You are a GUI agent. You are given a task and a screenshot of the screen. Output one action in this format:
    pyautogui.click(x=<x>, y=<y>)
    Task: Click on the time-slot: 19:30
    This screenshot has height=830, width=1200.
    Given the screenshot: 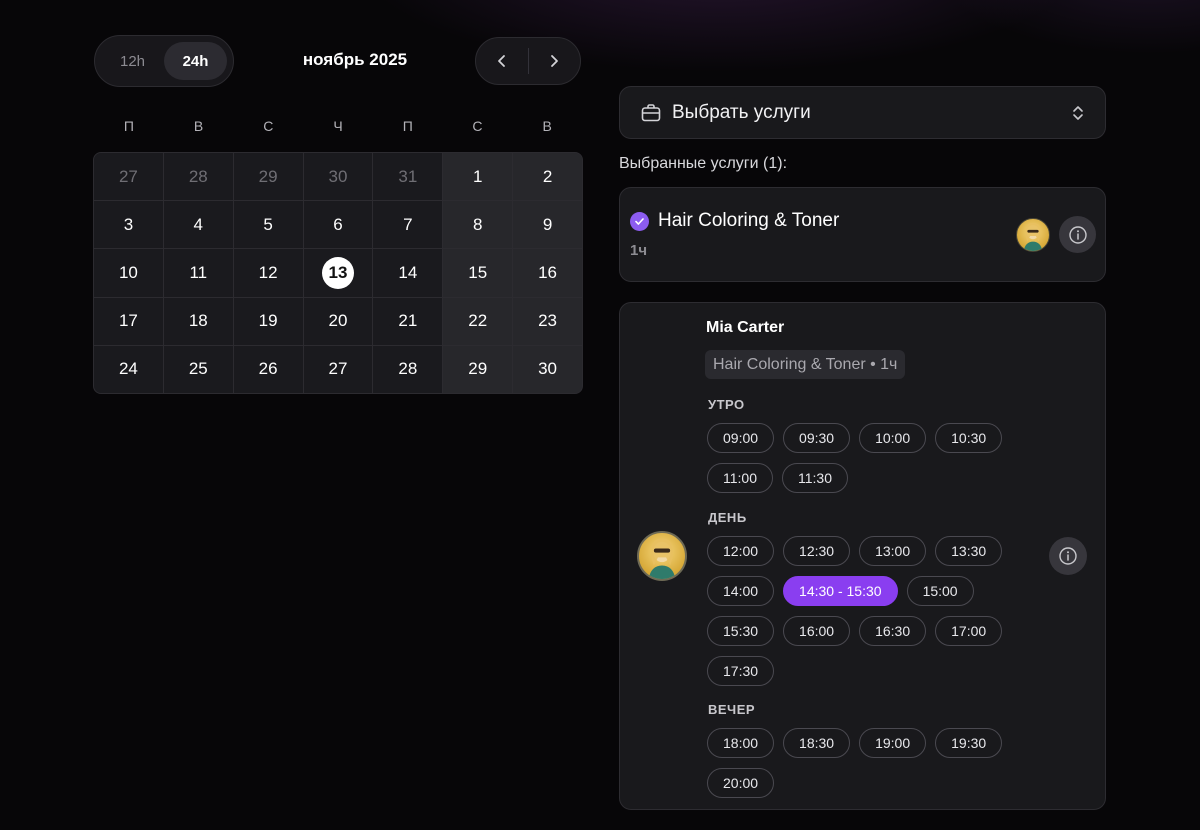 What is the action you would take?
    pyautogui.click(x=969, y=743)
    